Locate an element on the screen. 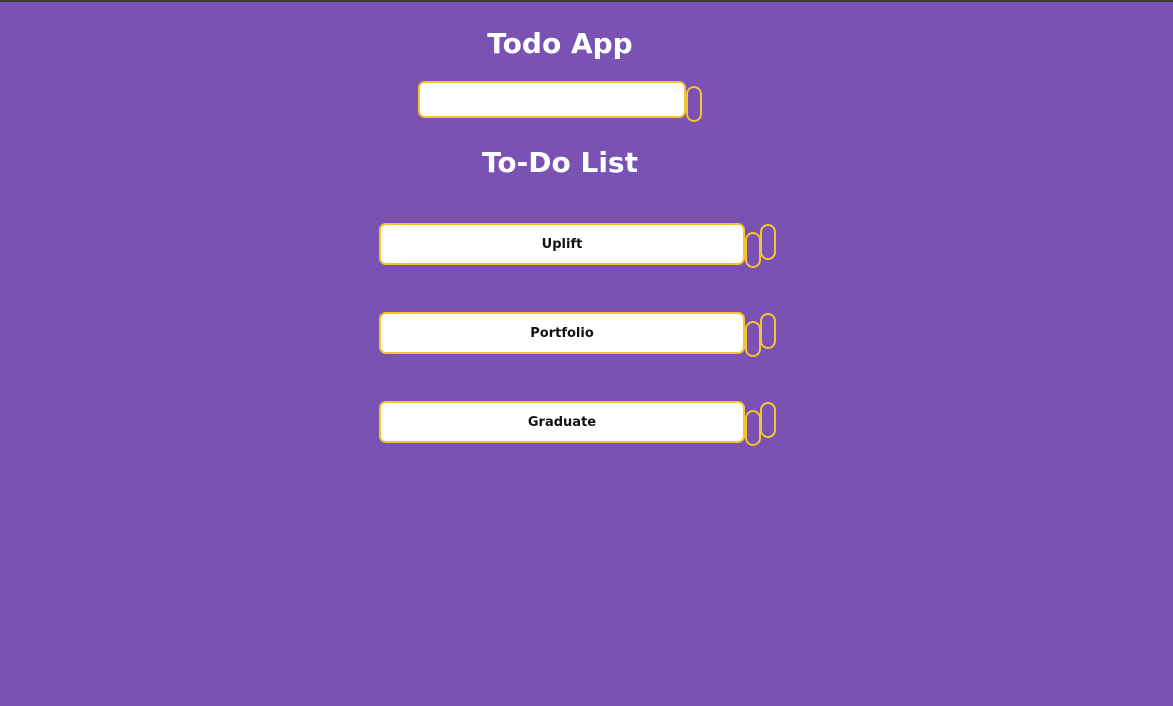 This screenshot has height=706, width=1173. app-title: Todo App is located at coordinates (560, 43).